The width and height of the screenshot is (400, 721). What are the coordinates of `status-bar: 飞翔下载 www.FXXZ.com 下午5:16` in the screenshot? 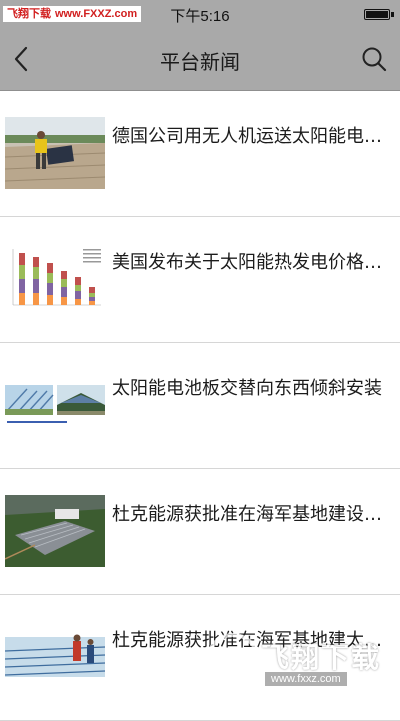 It's located at (200, 14).